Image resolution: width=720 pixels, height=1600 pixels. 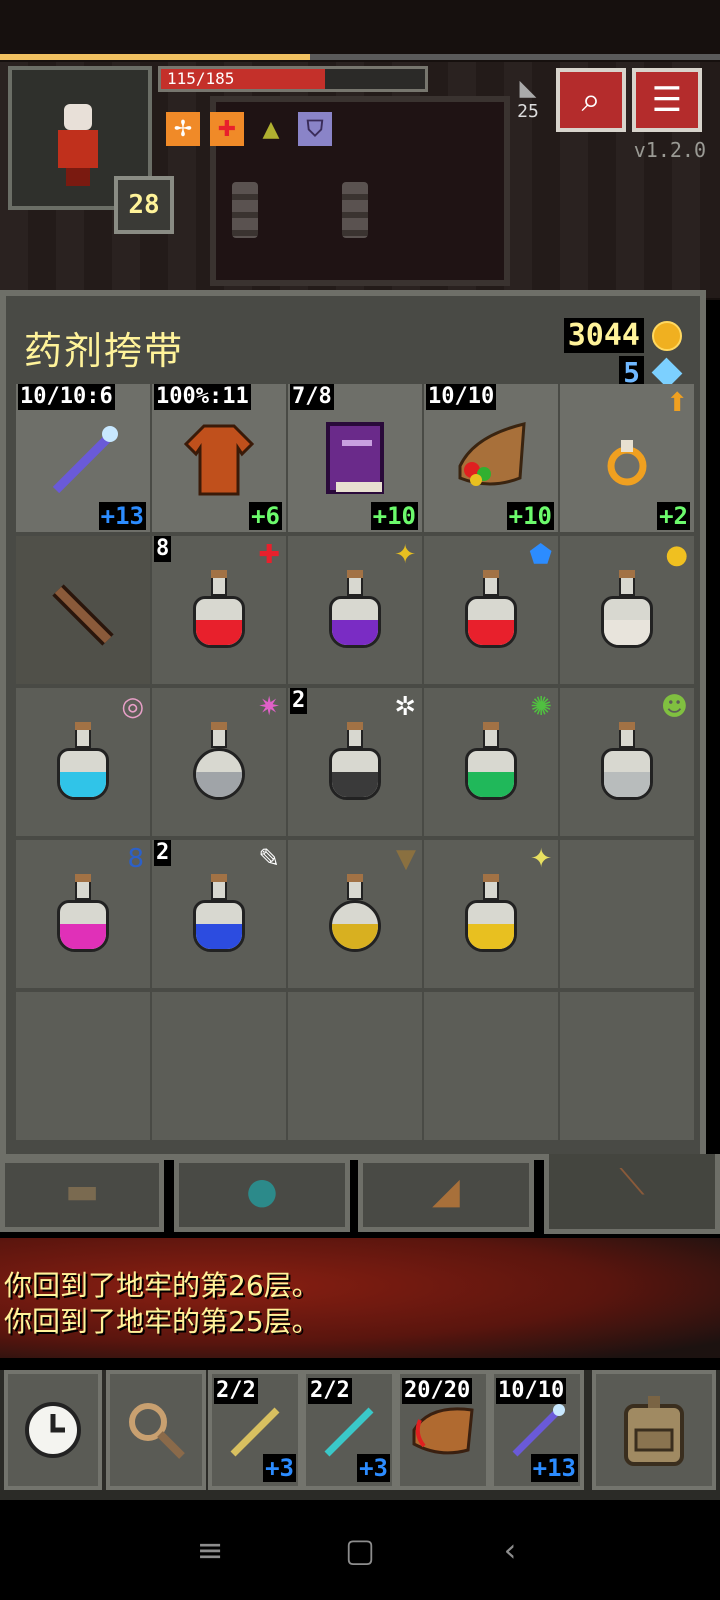 What do you see at coordinates (53, 1430) in the screenshot?
I see `wait-button` at bounding box center [53, 1430].